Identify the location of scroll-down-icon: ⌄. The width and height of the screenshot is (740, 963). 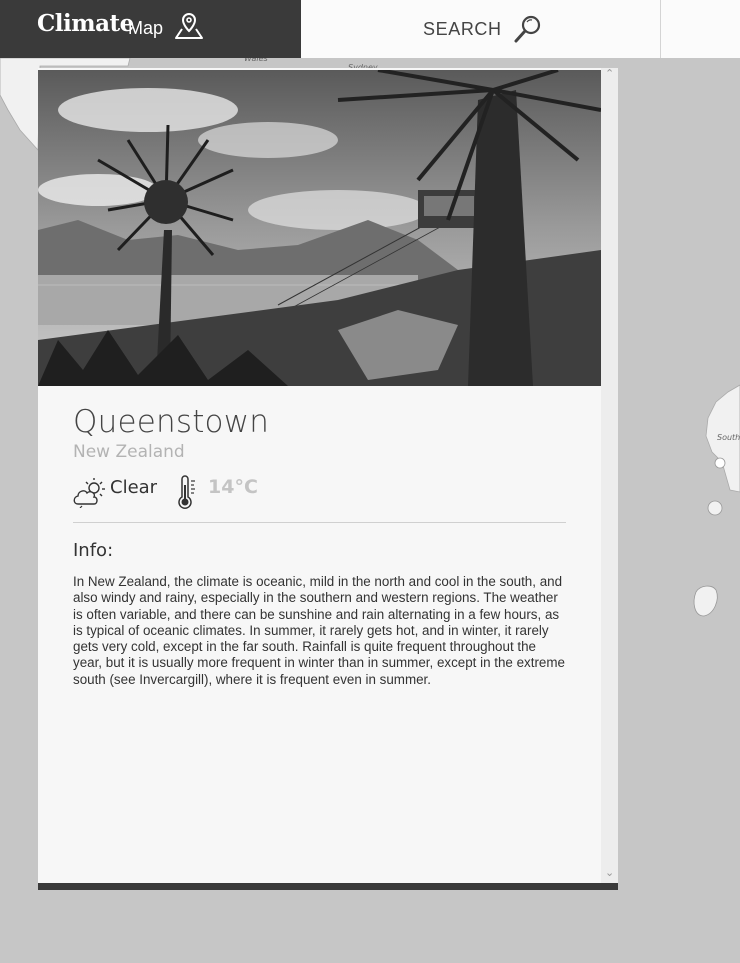
(609, 872).